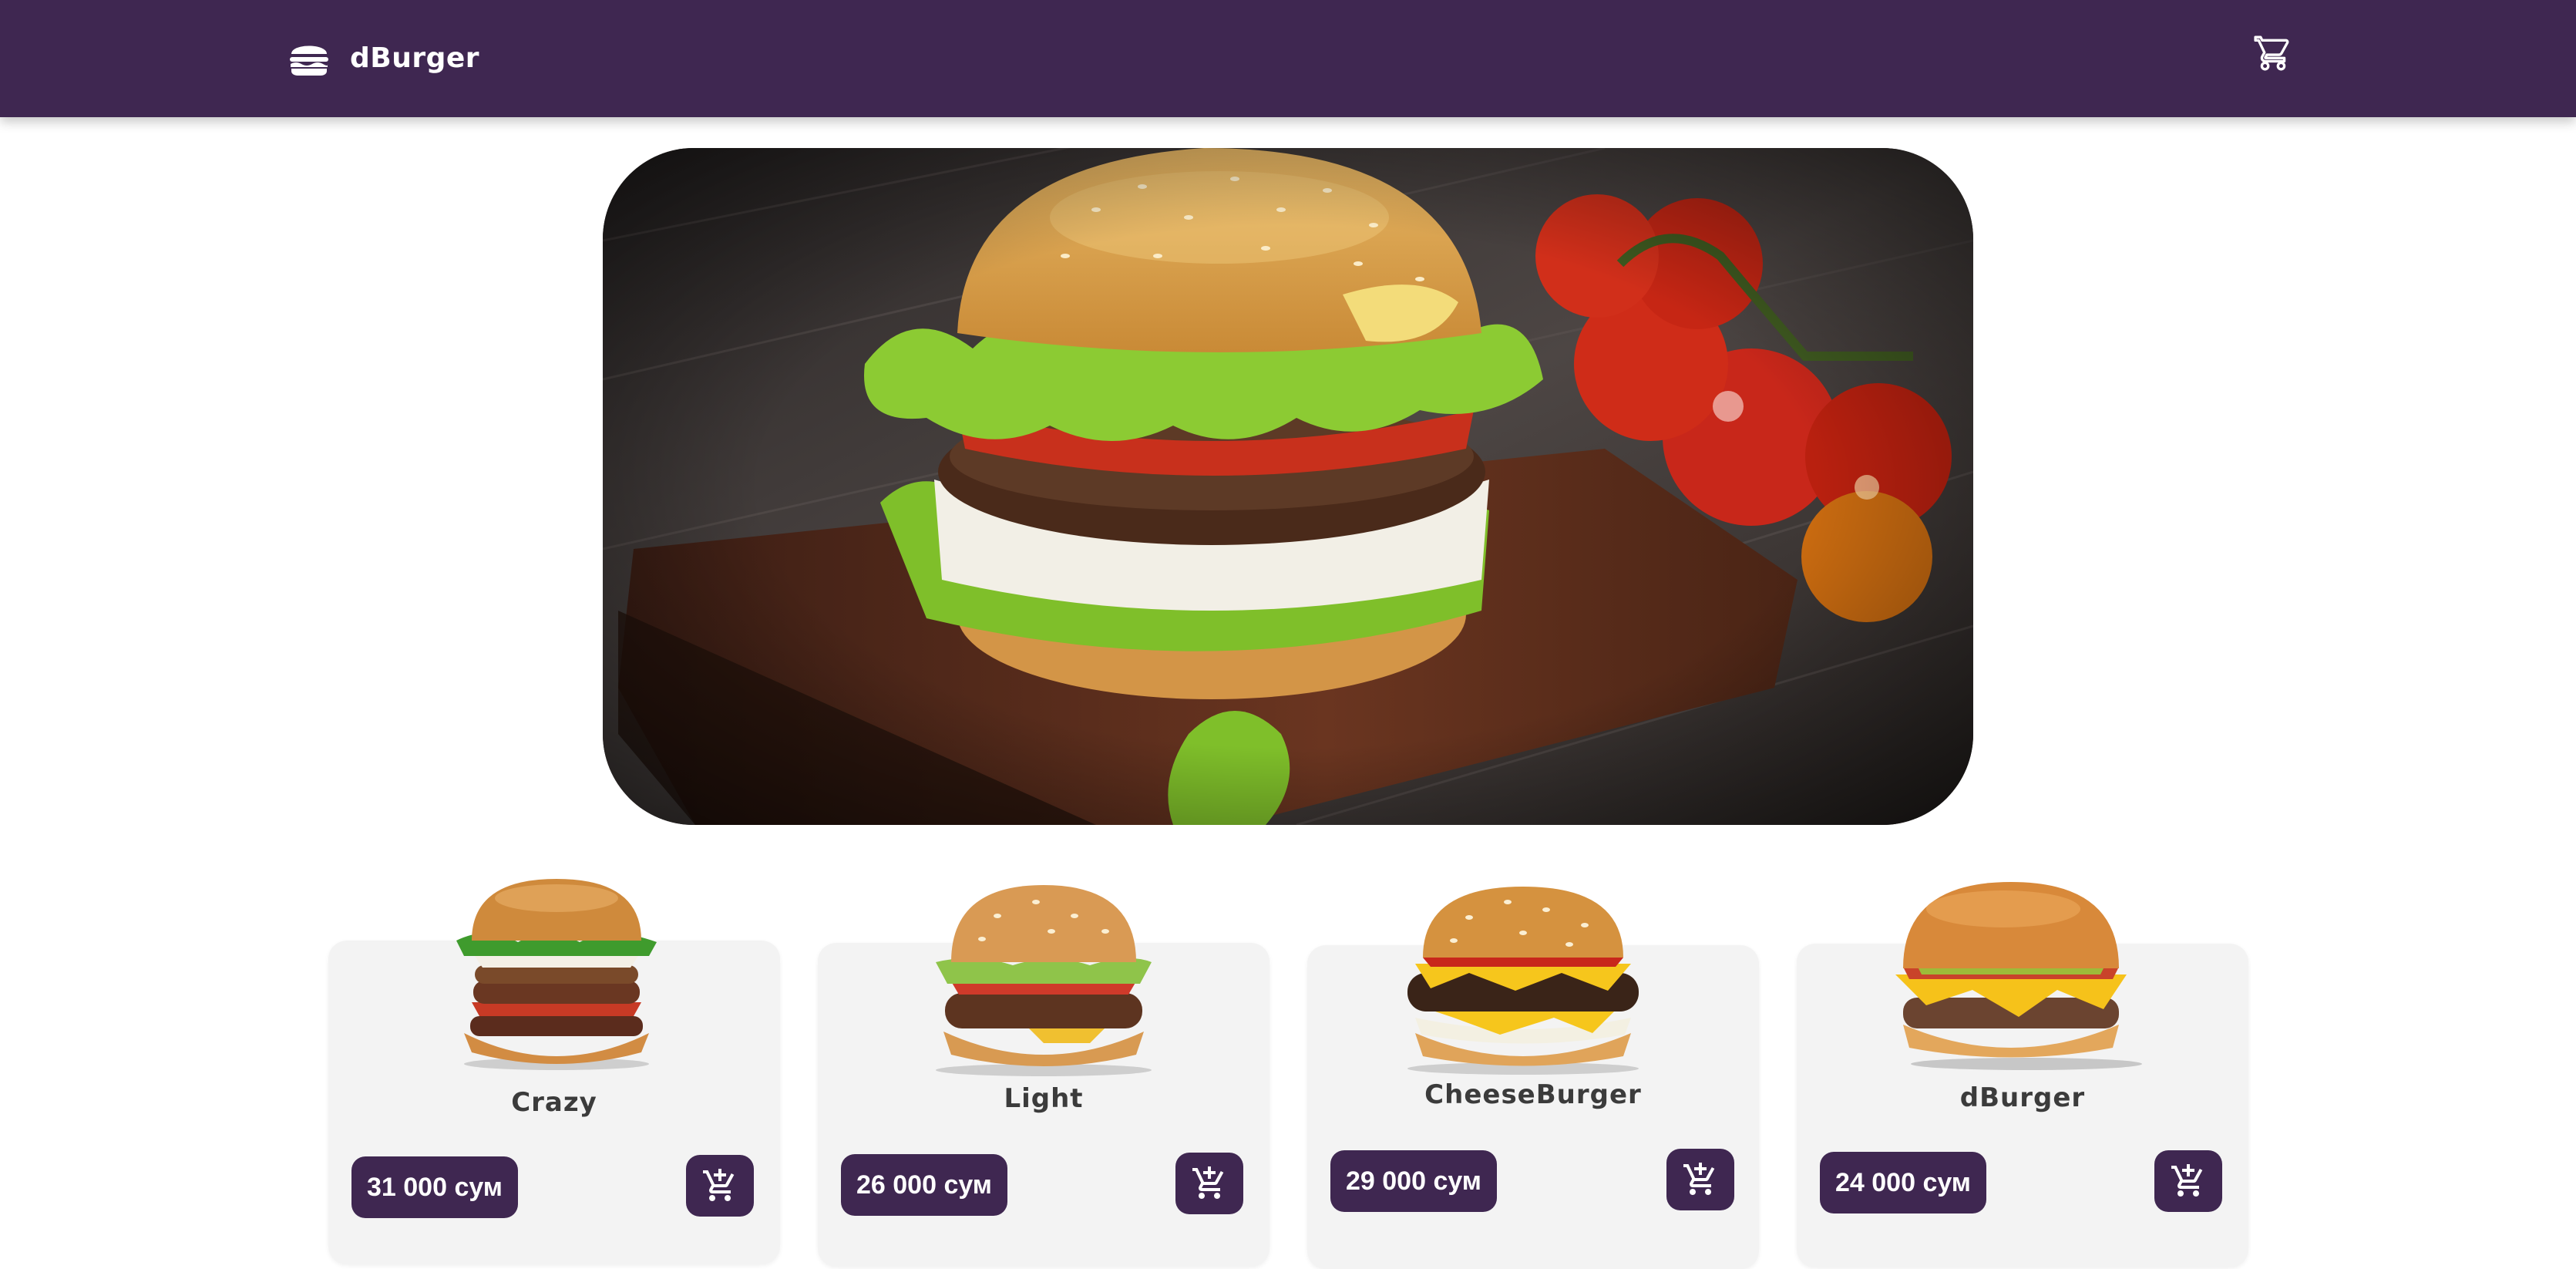  What do you see at coordinates (554, 1071) in the screenshot?
I see `product-card-crazy: Crazy 31 000 сум` at bounding box center [554, 1071].